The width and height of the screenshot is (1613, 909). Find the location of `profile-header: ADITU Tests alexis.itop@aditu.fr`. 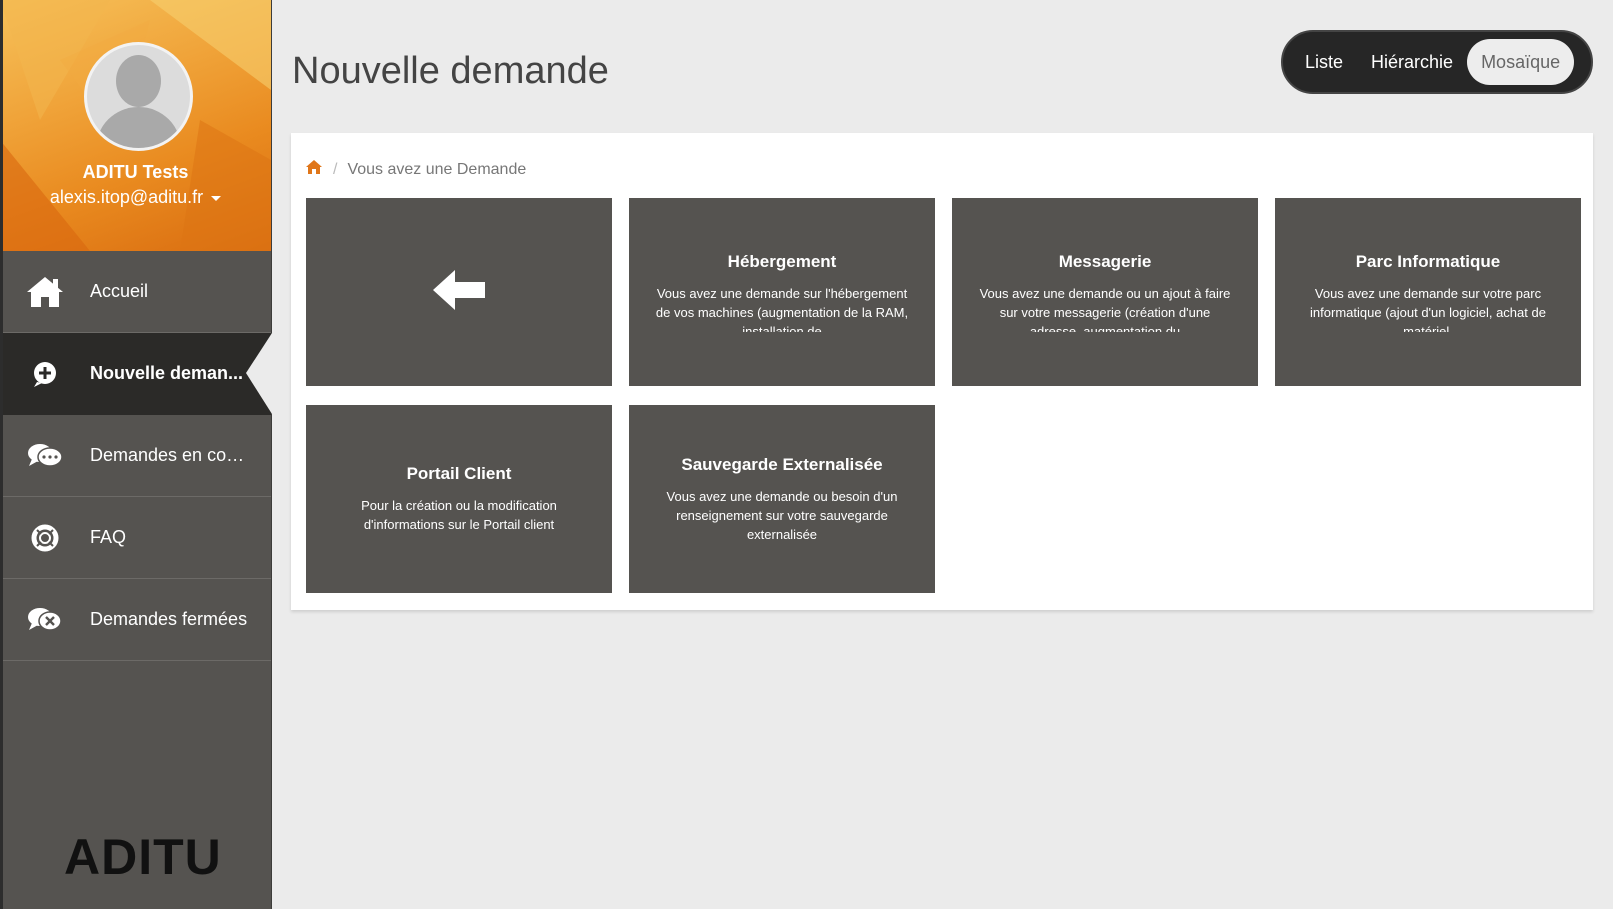

profile-header: ADITU Tests alexis.itop@aditu.fr is located at coordinates (135, 125).